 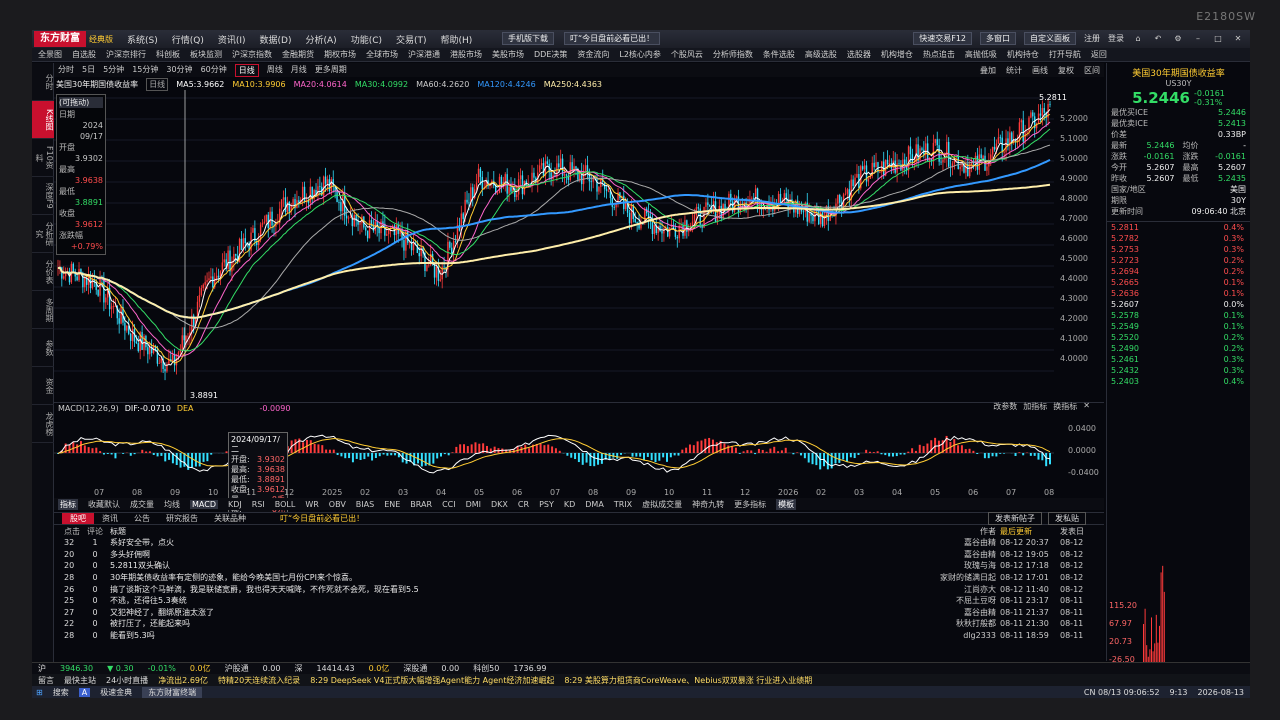 I want to click on nav-item: 资金流向, so click(x=593, y=54).